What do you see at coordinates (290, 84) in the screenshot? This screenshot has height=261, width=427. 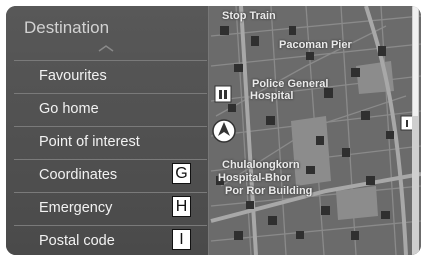 I see `map-label-hospital-1: Police General` at bounding box center [290, 84].